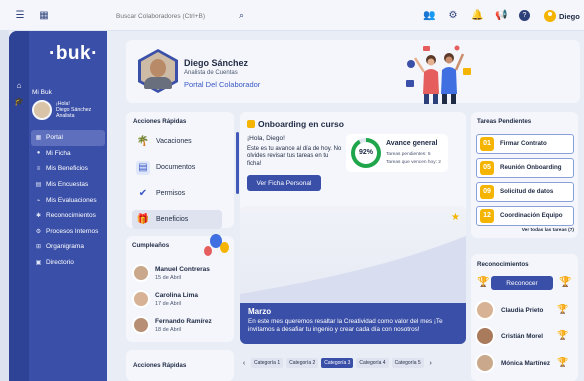 The image size is (584, 381). I want to click on birthday-item: Manuel Contreras 15 de Abril, so click(182, 275).